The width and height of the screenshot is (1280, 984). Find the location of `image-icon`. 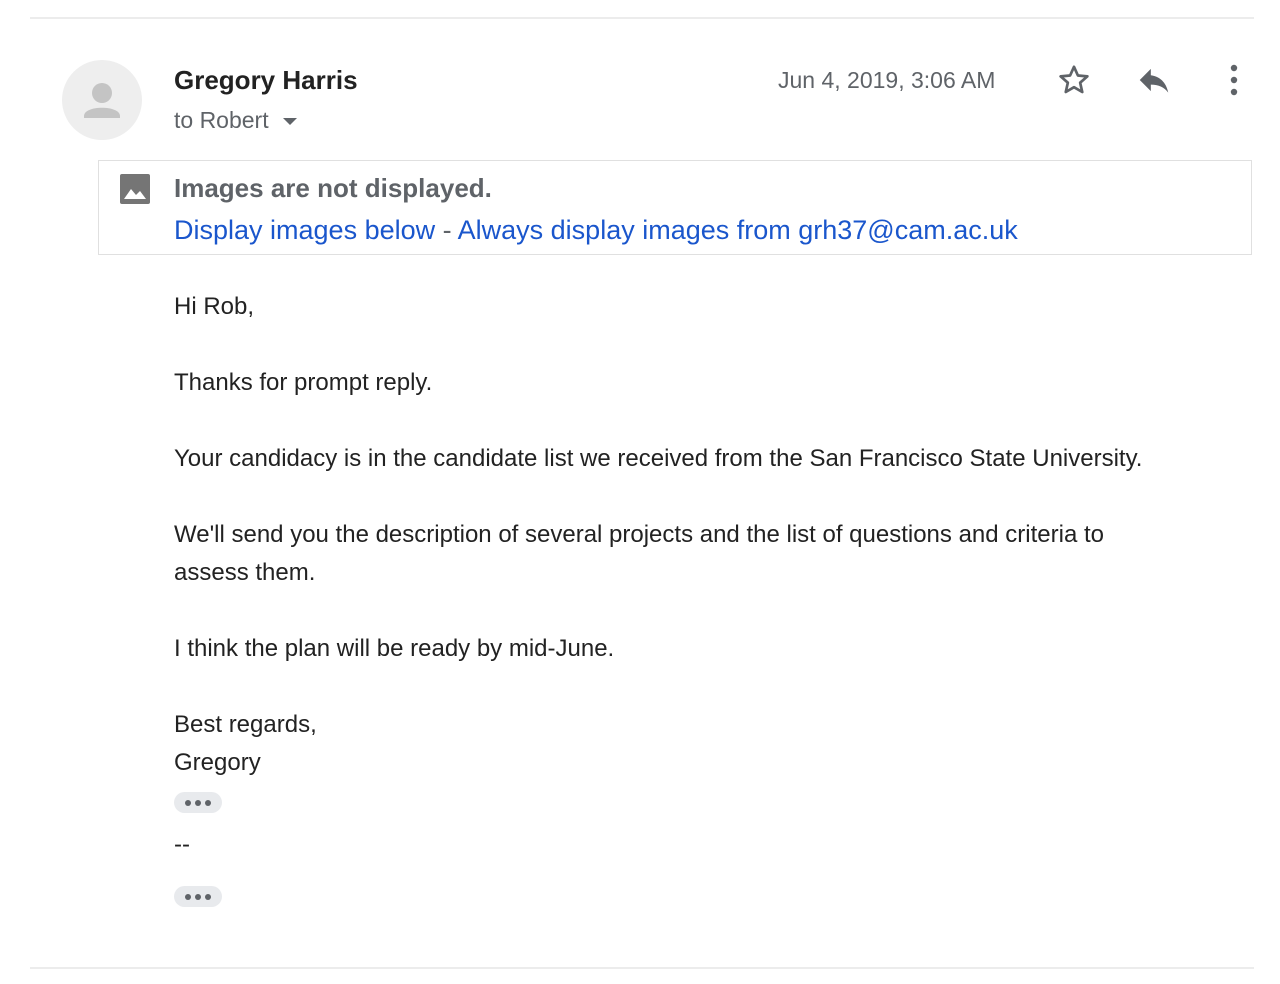

image-icon is located at coordinates (135, 189).